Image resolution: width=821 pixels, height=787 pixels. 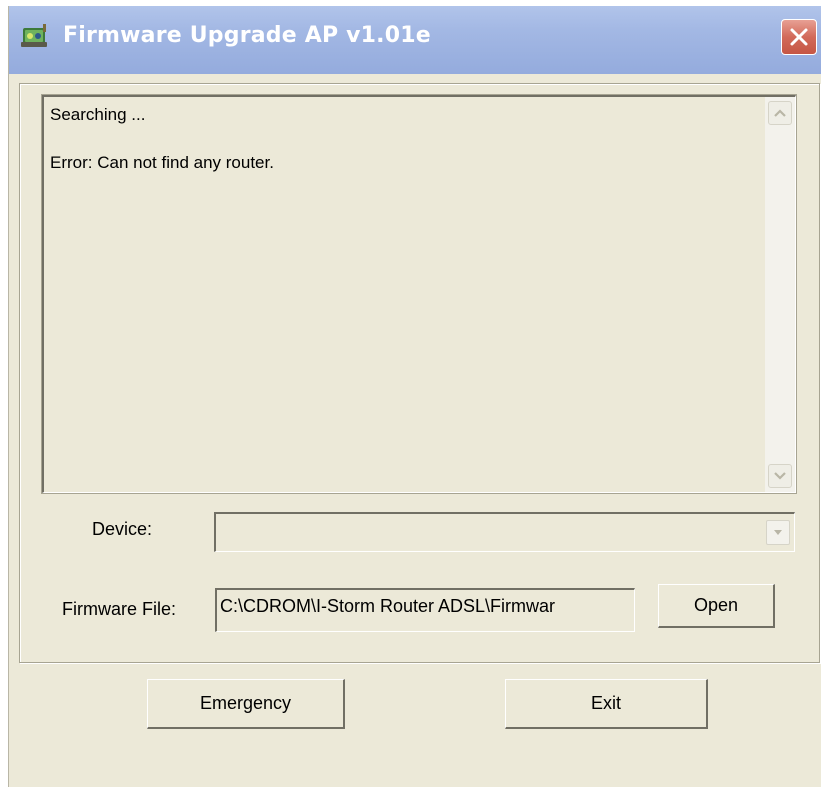 I want to click on open-button: Open, so click(x=716, y=606).